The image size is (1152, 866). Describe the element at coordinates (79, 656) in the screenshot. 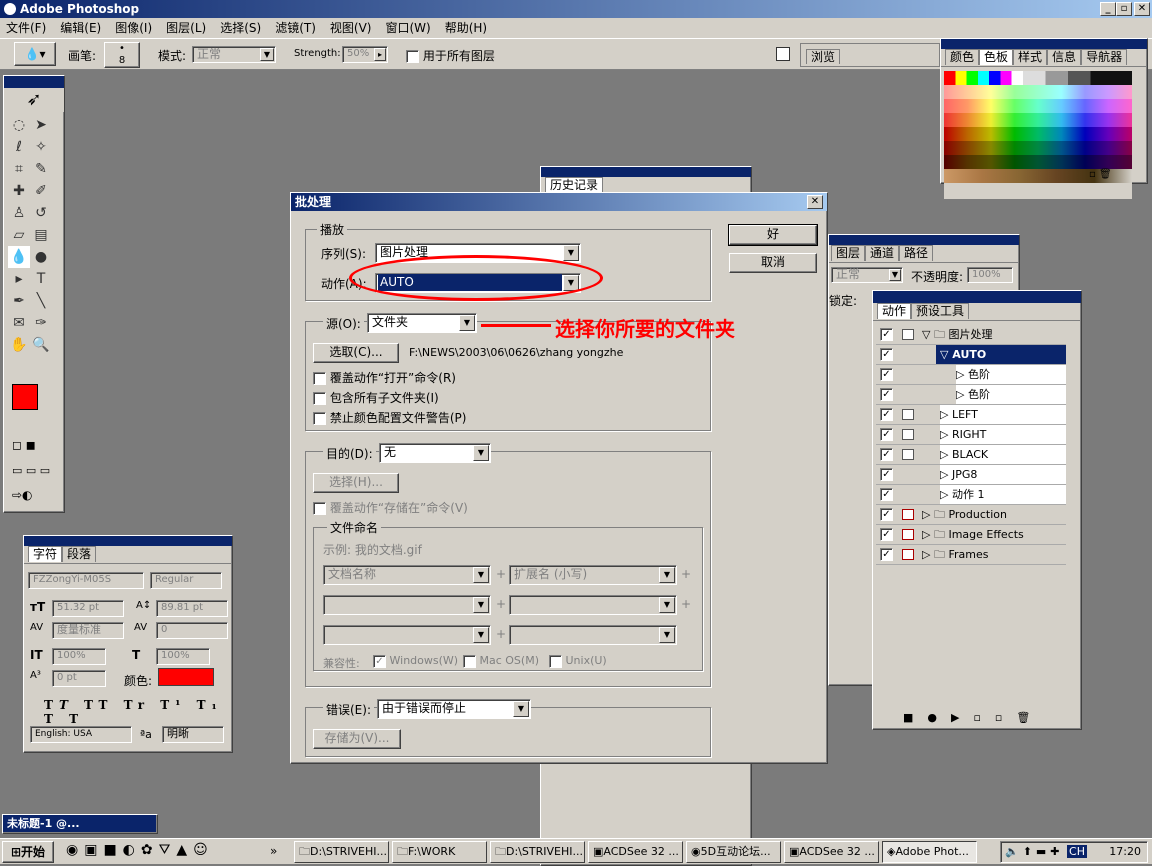

I see `vscale-input: 100%` at that location.